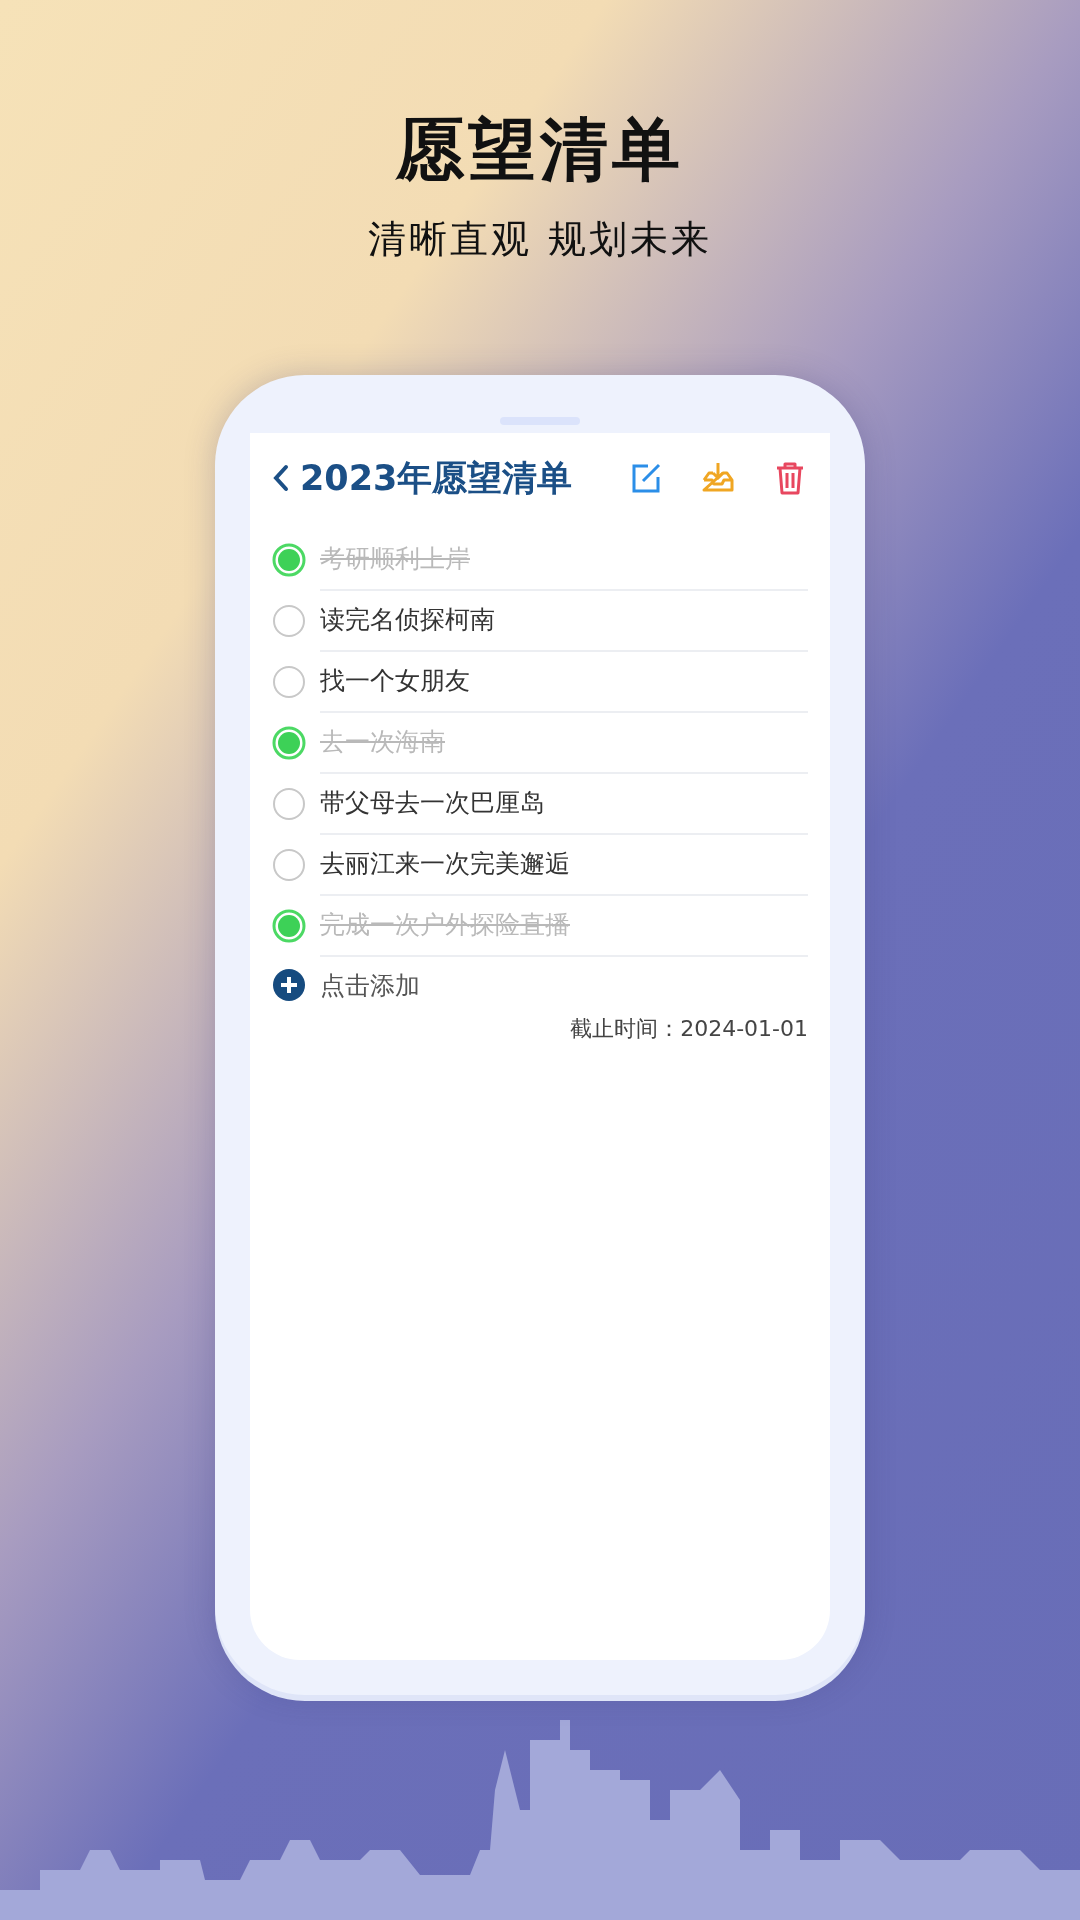 The height and width of the screenshot is (1920, 1080). What do you see at coordinates (395, 681) in the screenshot?
I see `wish-item: 找一个女朋友` at bounding box center [395, 681].